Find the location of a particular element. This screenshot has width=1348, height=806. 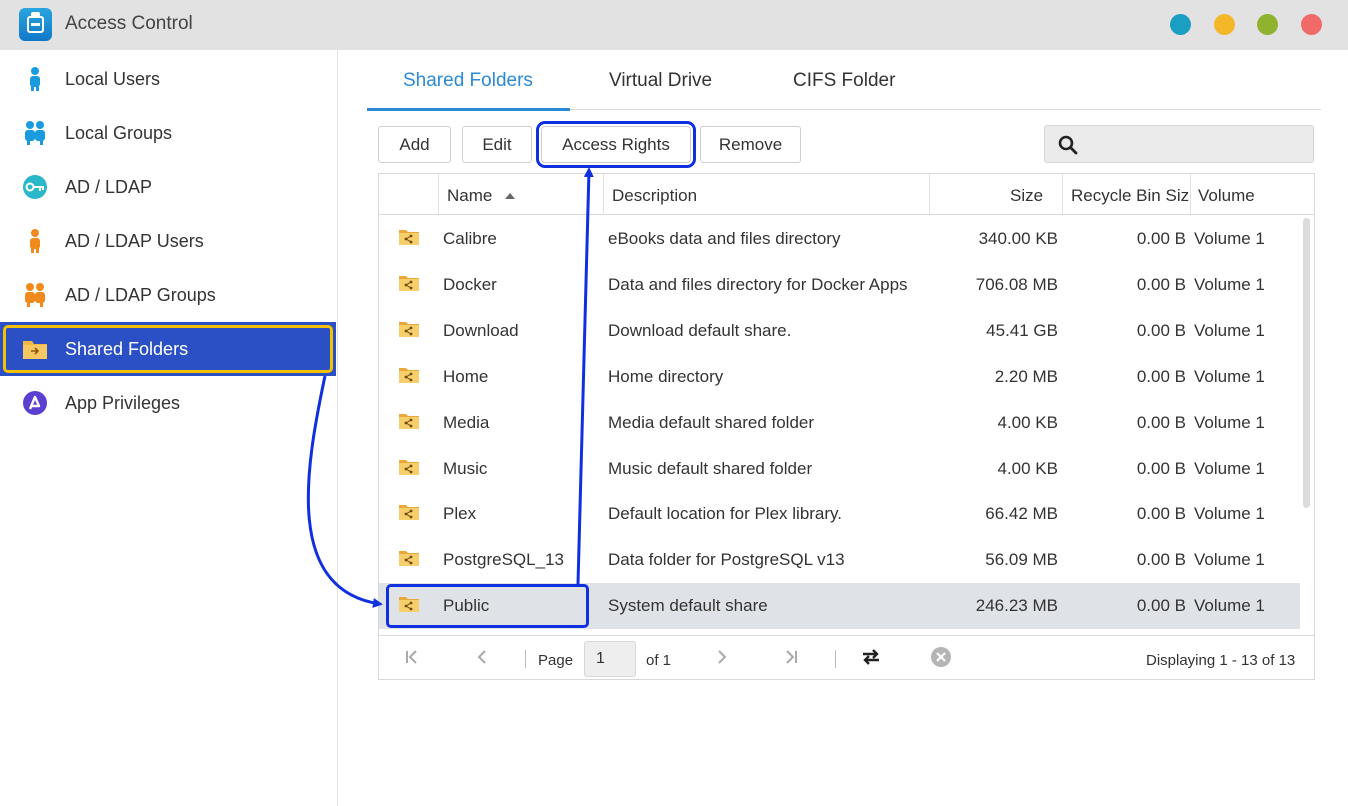

zoom-dot is located at coordinates (1224, 24).